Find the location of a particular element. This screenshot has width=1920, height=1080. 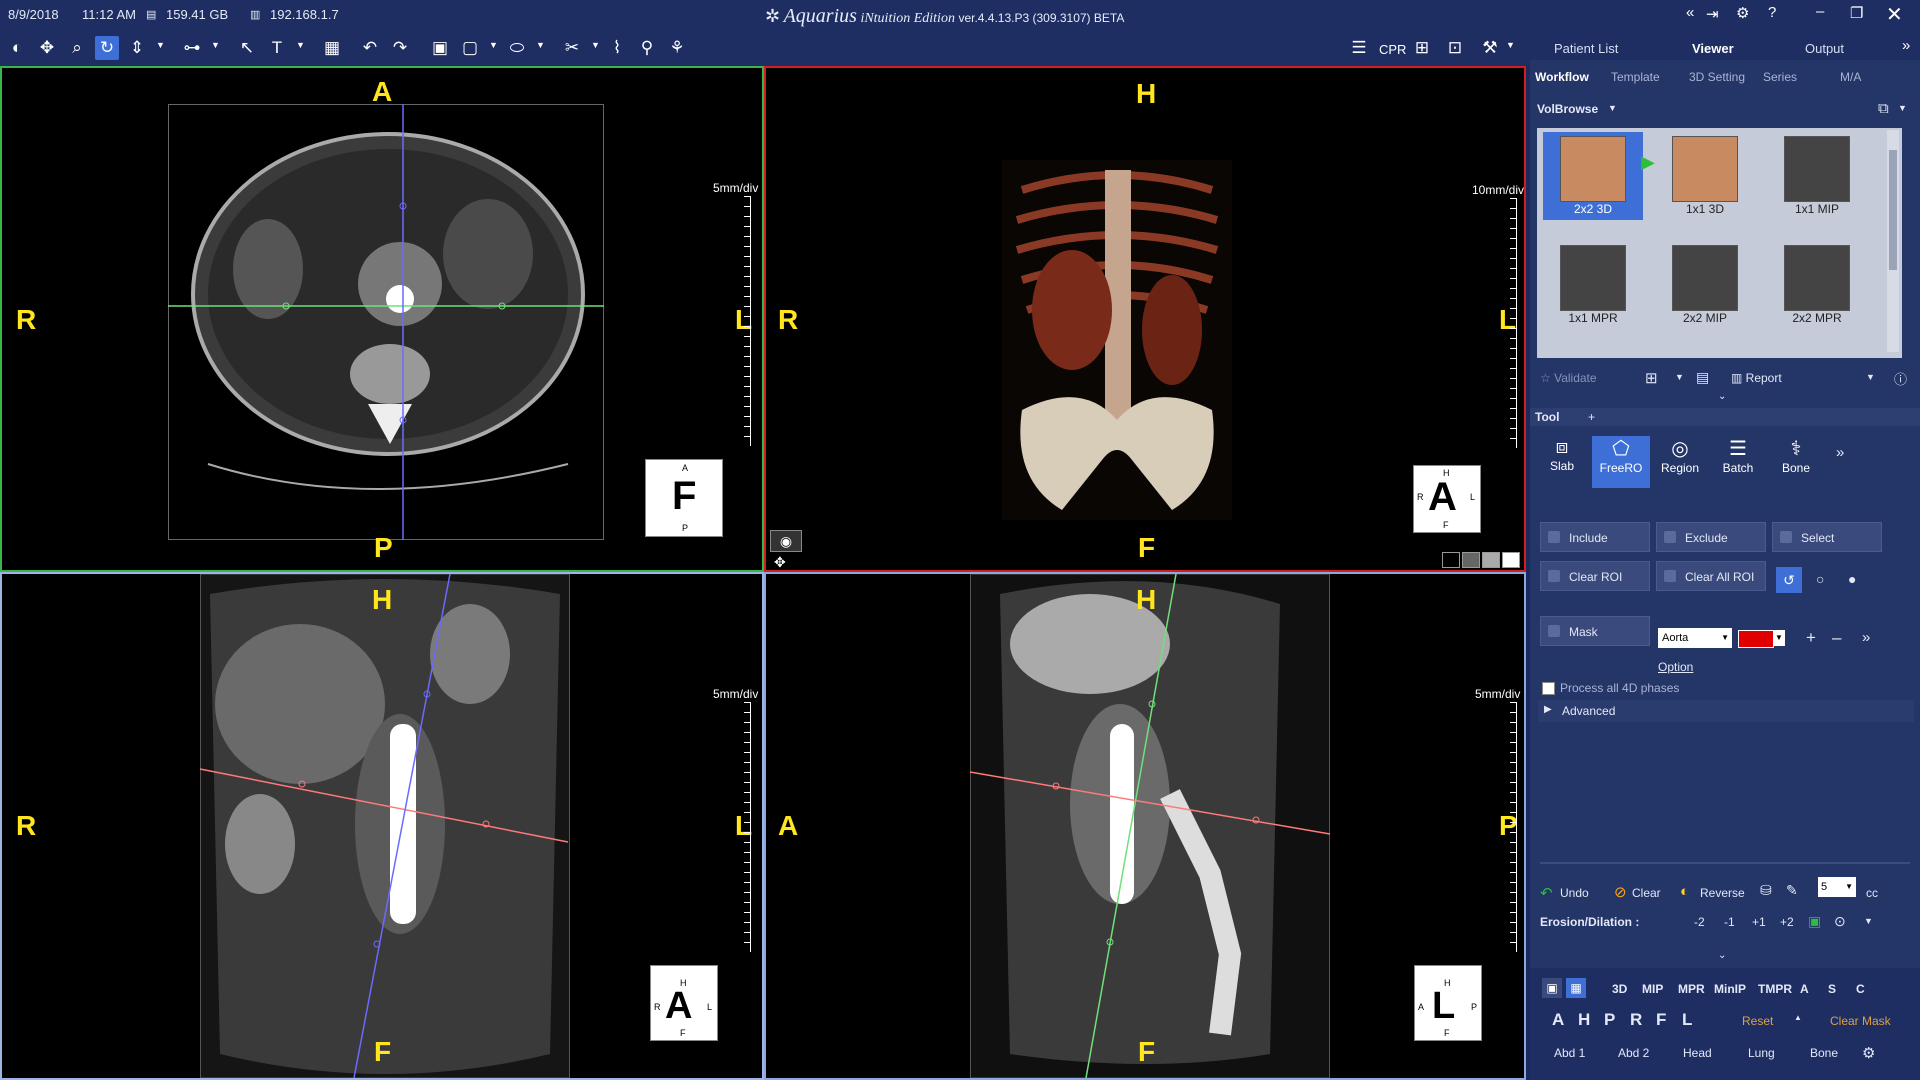

apply-morph-icon: ▣ is located at coordinates (1814, 921).